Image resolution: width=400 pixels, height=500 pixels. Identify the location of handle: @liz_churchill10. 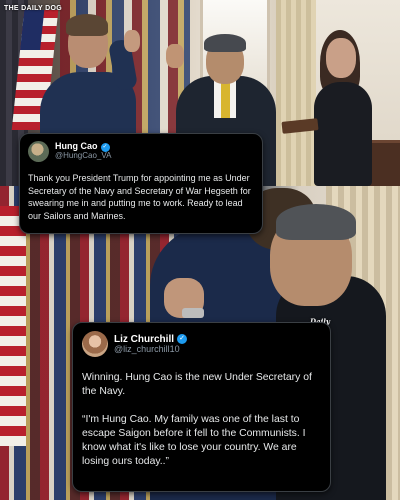
(150, 349).